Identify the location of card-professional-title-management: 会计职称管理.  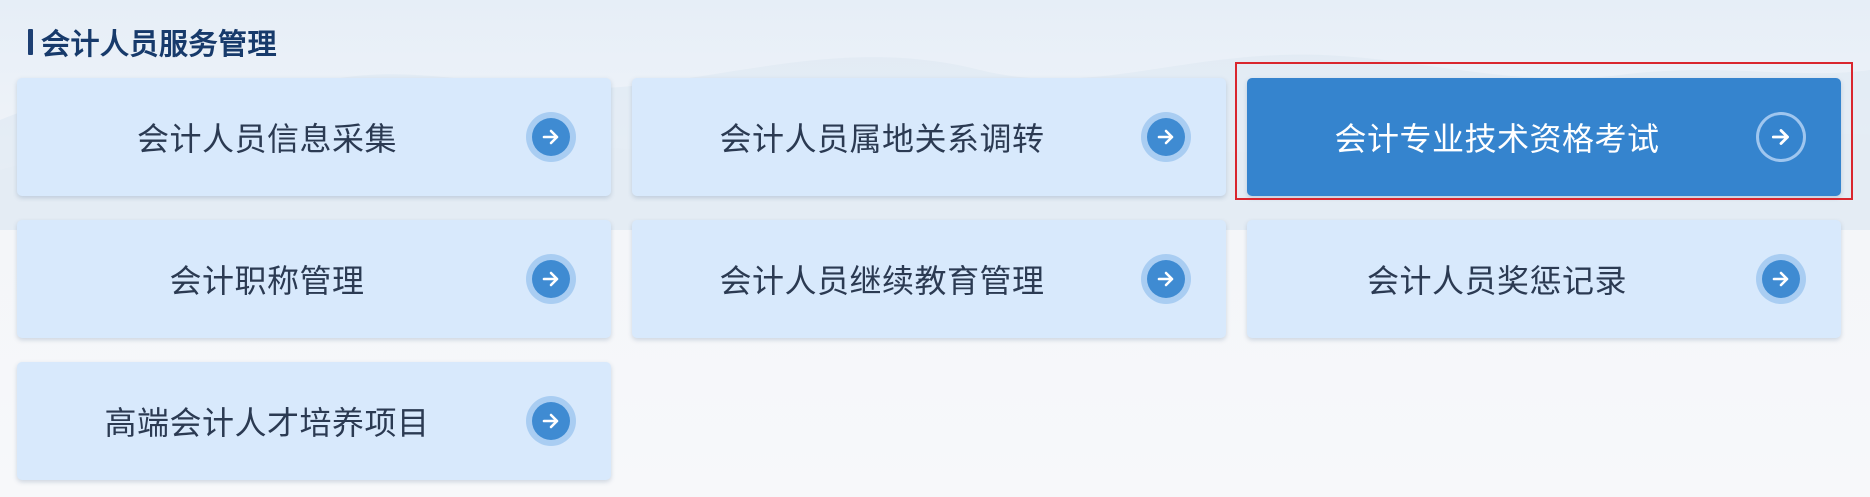
(314, 279).